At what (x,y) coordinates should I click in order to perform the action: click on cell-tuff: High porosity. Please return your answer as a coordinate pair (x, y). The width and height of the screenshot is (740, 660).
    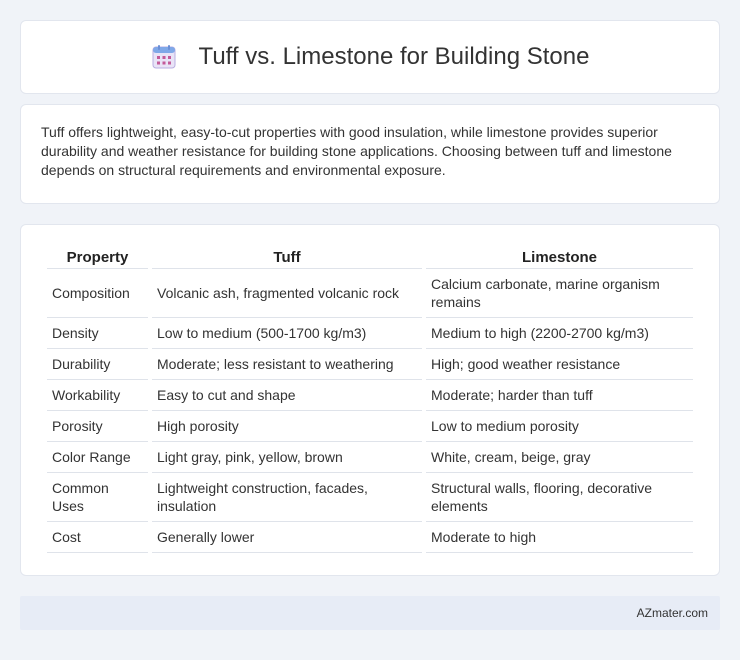
    Looking at the image, I should click on (287, 426).